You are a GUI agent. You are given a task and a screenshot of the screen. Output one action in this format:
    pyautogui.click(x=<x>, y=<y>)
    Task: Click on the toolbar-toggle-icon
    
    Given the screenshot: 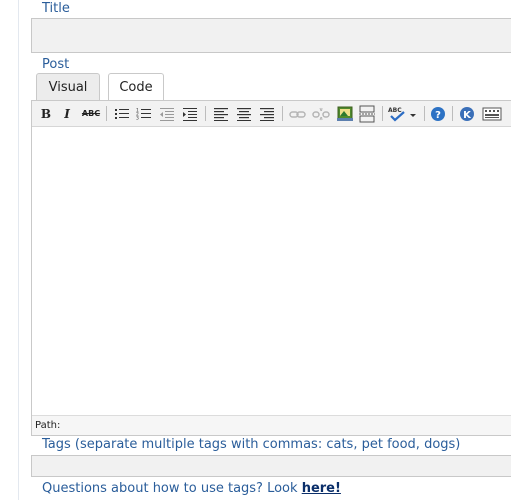 What is the action you would take?
    pyautogui.click(x=492, y=113)
    